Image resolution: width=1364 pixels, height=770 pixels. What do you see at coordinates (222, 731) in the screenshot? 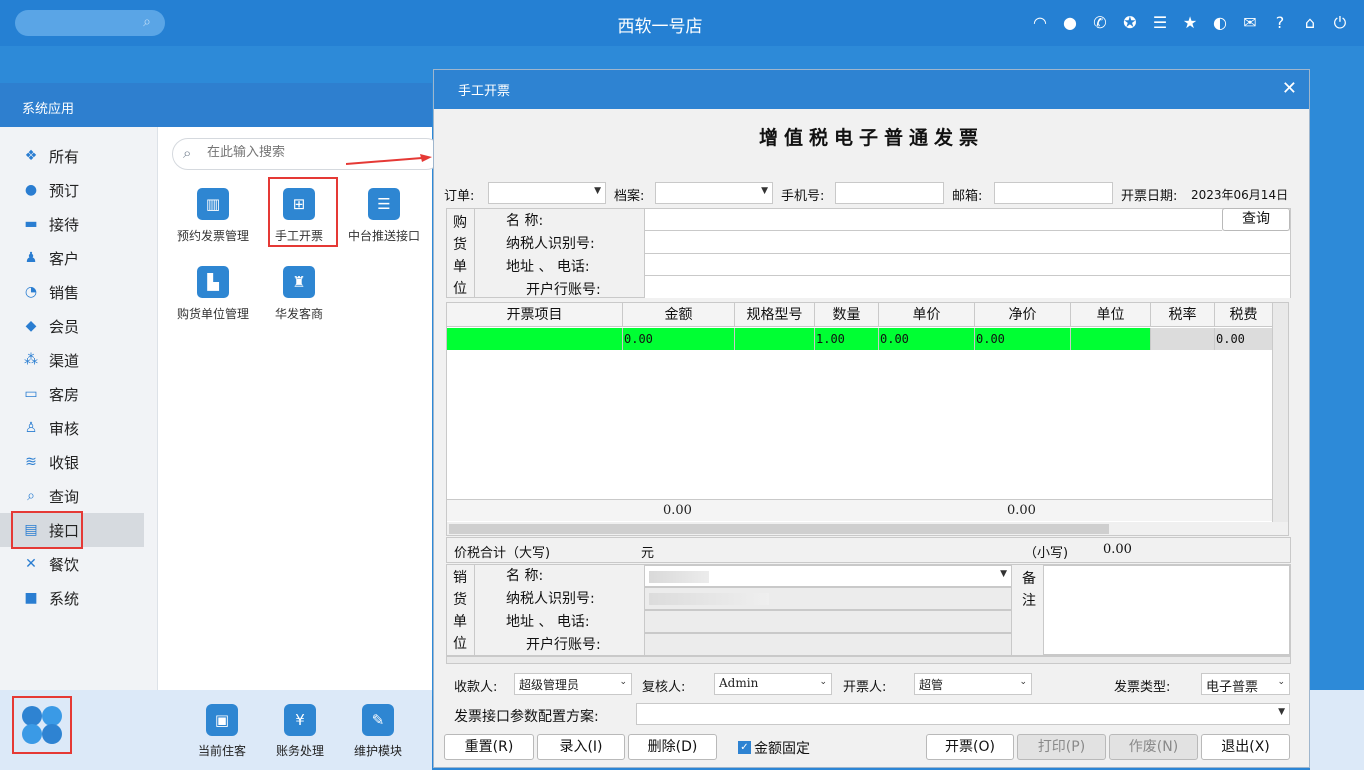
I see `dock-item-current-guests: ▣ 当前住客` at bounding box center [222, 731].